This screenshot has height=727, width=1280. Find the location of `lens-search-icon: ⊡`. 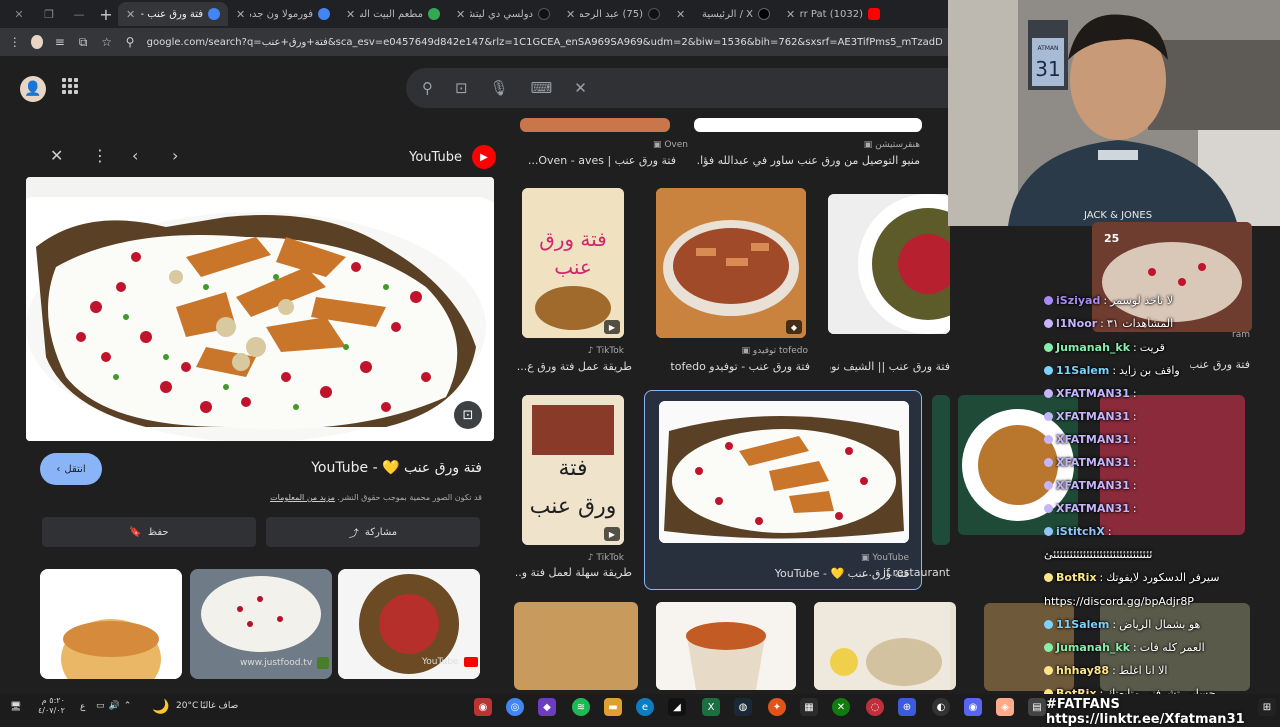

lens-search-icon: ⊡ is located at coordinates (461, 88).